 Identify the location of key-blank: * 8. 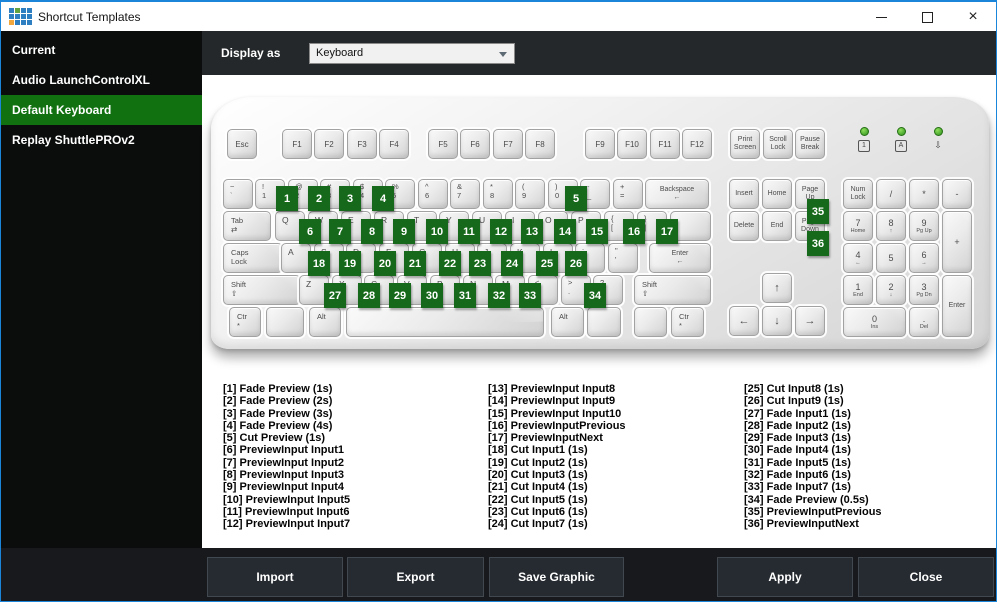
(498, 194).